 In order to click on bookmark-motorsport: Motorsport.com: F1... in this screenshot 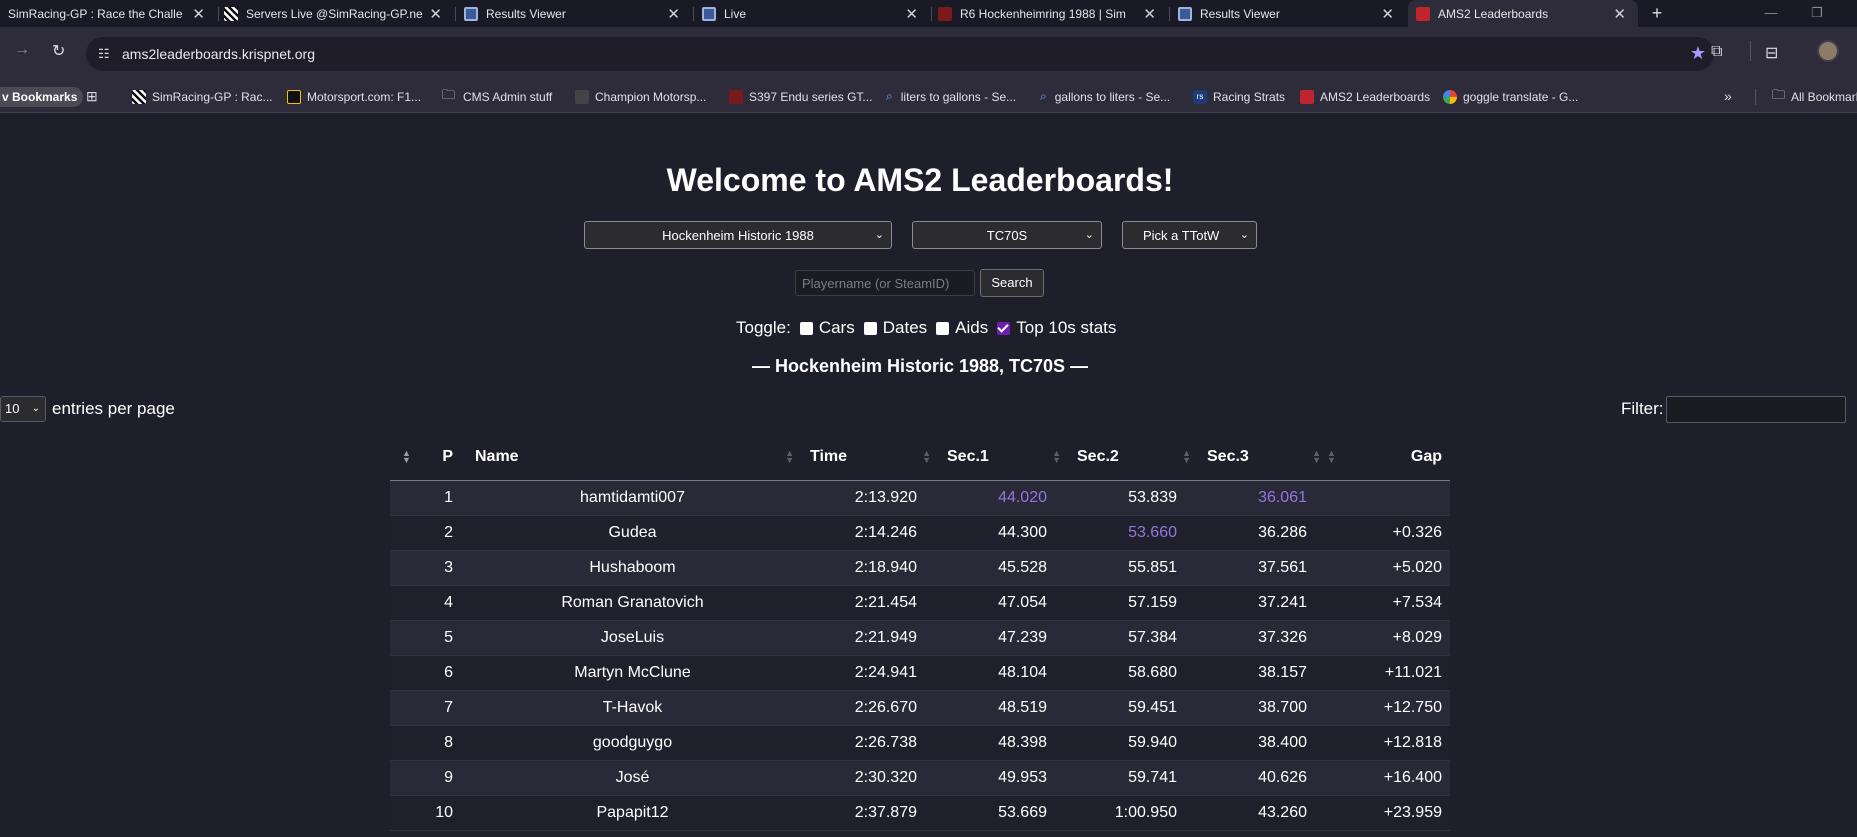, I will do `click(354, 96)`.